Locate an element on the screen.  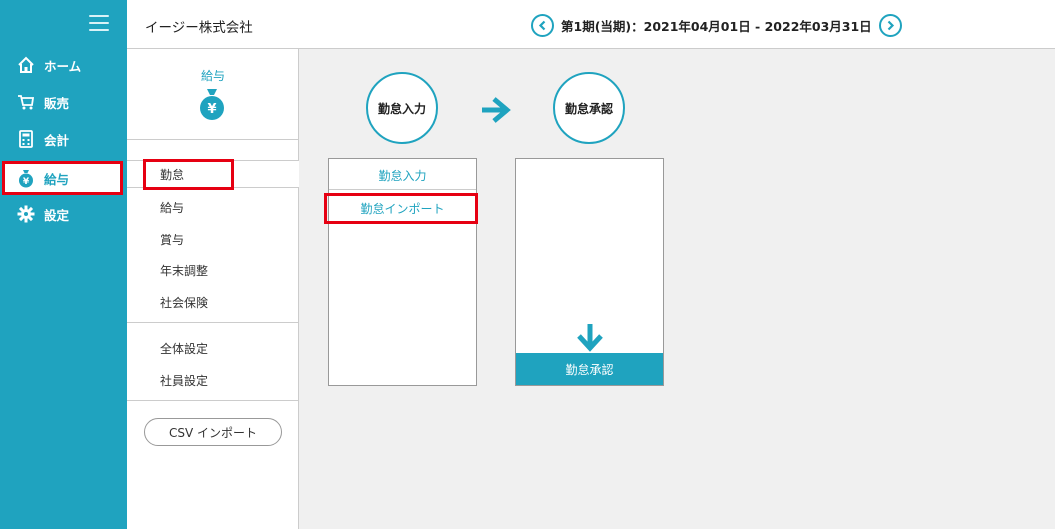
hamburger-menu-icon is located at coordinates (99, 23).